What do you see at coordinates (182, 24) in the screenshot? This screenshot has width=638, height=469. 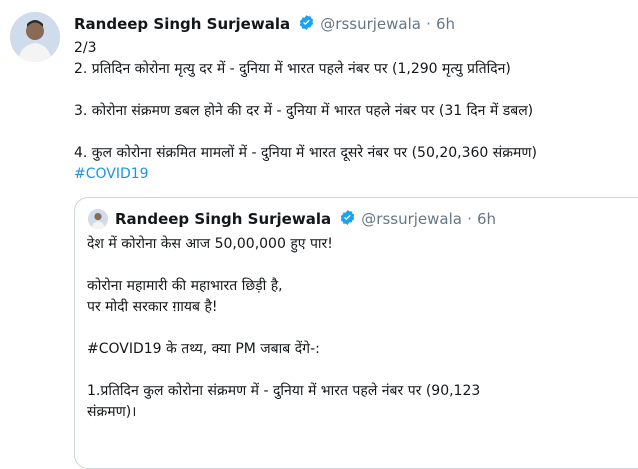 I see `author-name: Randeep Singh Surjewala` at bounding box center [182, 24].